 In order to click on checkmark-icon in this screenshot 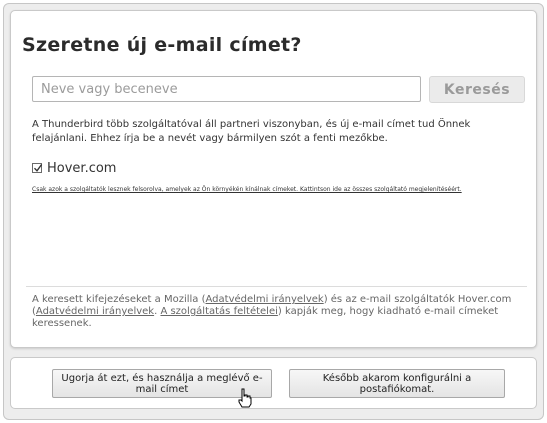, I will do `click(38, 168)`.